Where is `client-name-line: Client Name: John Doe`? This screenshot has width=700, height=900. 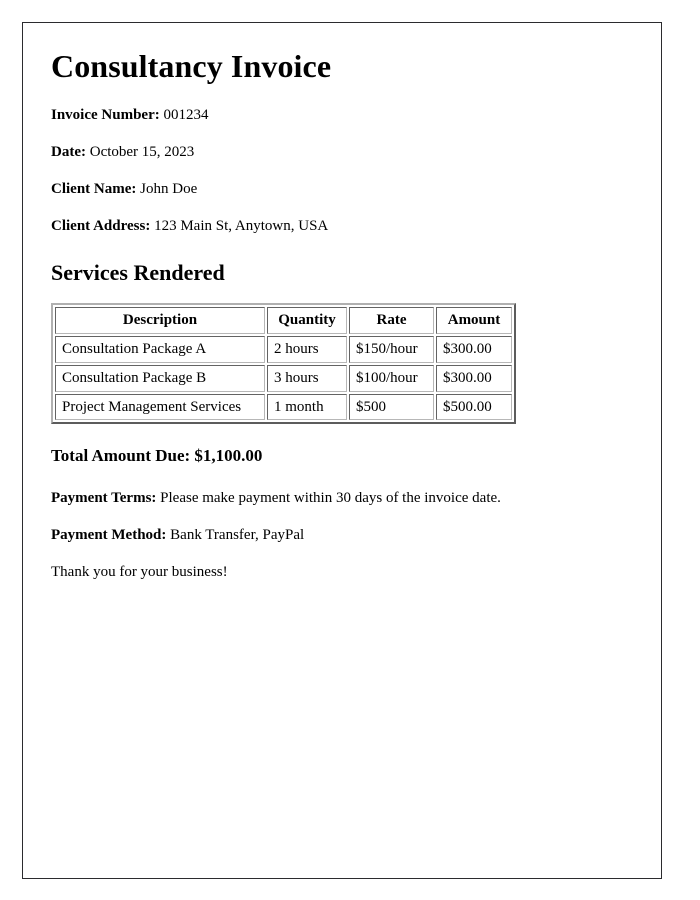 client-name-line: Client Name: John Doe is located at coordinates (342, 189).